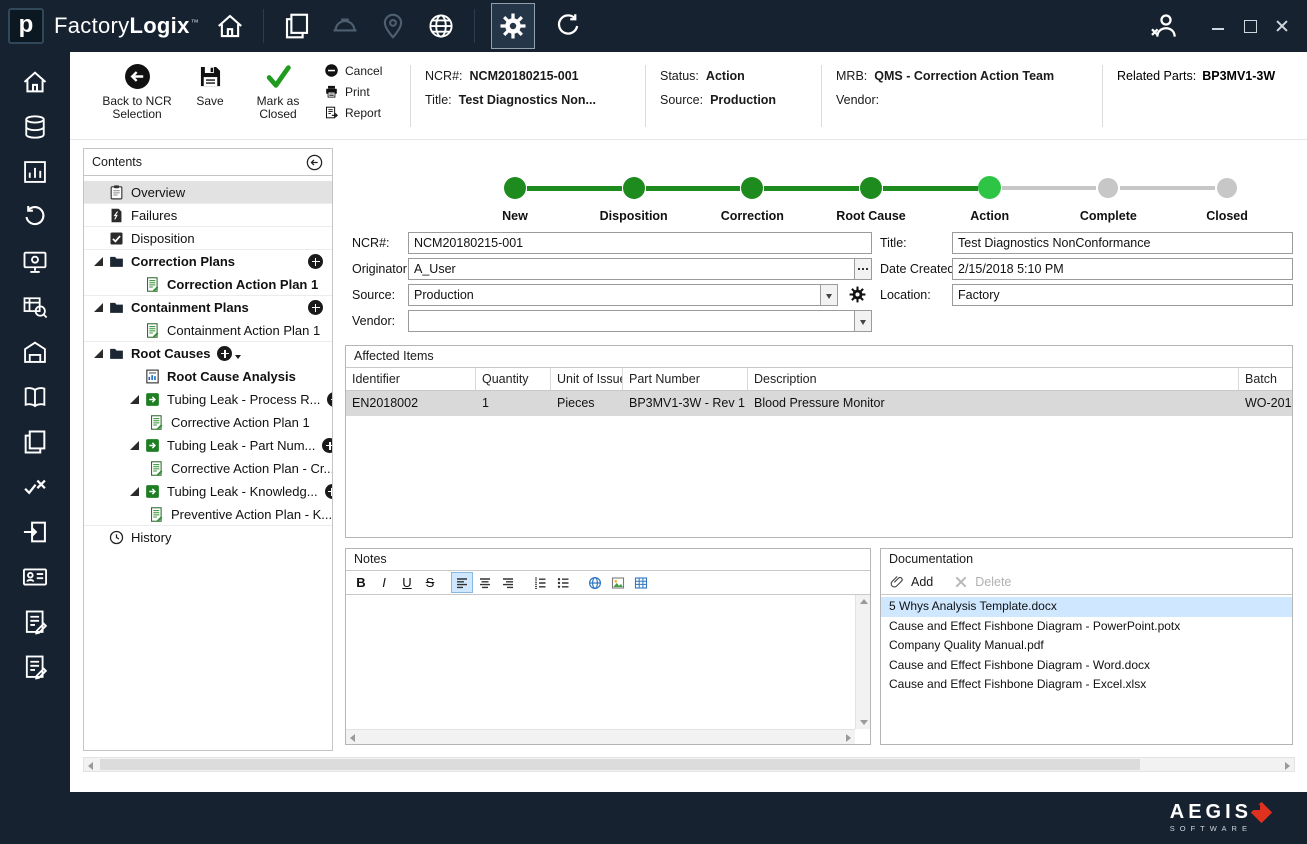 Image resolution: width=1307 pixels, height=844 pixels. Describe the element at coordinates (608, 669) in the screenshot. I see `notes-editor` at that location.